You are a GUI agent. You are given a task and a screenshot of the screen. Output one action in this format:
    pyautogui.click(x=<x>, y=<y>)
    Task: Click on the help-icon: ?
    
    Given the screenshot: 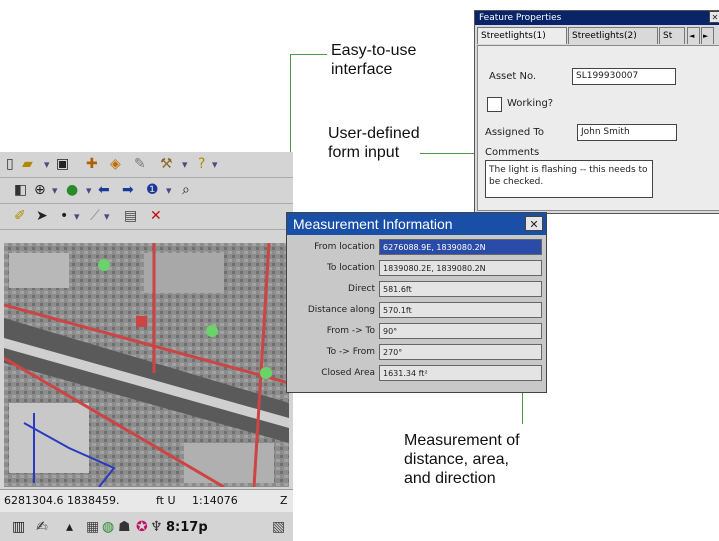 What is the action you would take?
    pyautogui.click(x=201, y=164)
    